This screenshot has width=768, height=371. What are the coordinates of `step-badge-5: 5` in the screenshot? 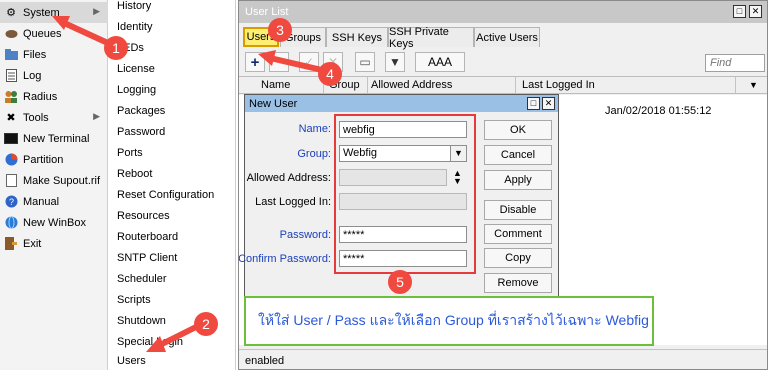 It's located at (400, 282).